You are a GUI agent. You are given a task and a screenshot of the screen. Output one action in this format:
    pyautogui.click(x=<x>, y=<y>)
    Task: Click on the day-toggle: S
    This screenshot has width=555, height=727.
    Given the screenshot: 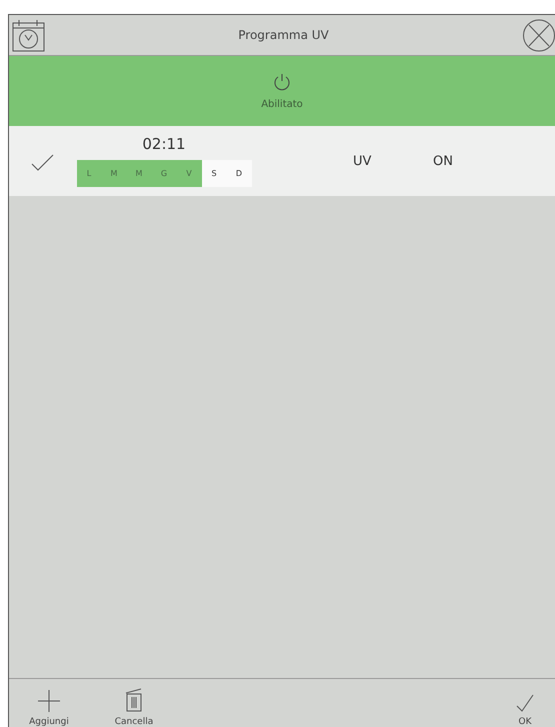 What is the action you would take?
    pyautogui.click(x=214, y=173)
    